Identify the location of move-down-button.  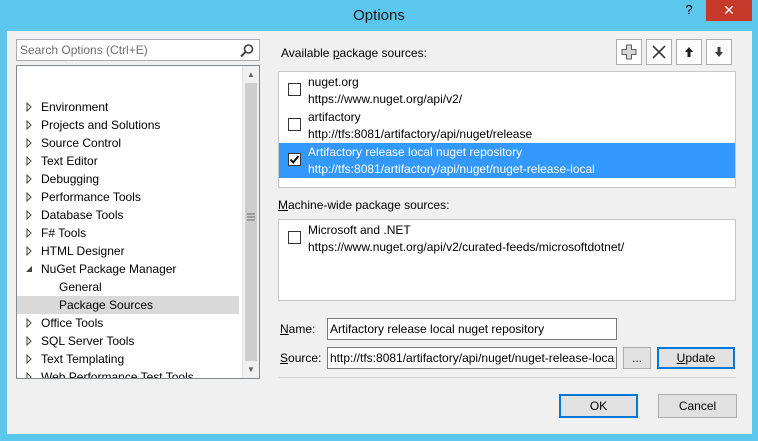
(719, 52).